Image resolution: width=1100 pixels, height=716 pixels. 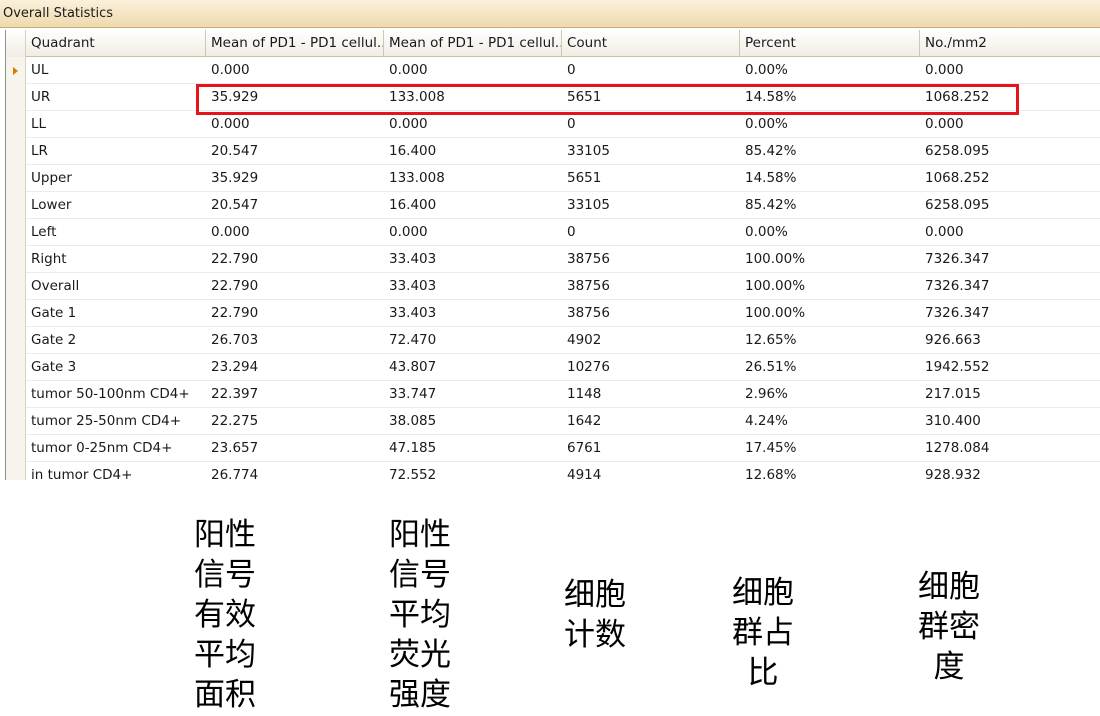 I want to click on quadrant-cell: LL, so click(x=116, y=124).